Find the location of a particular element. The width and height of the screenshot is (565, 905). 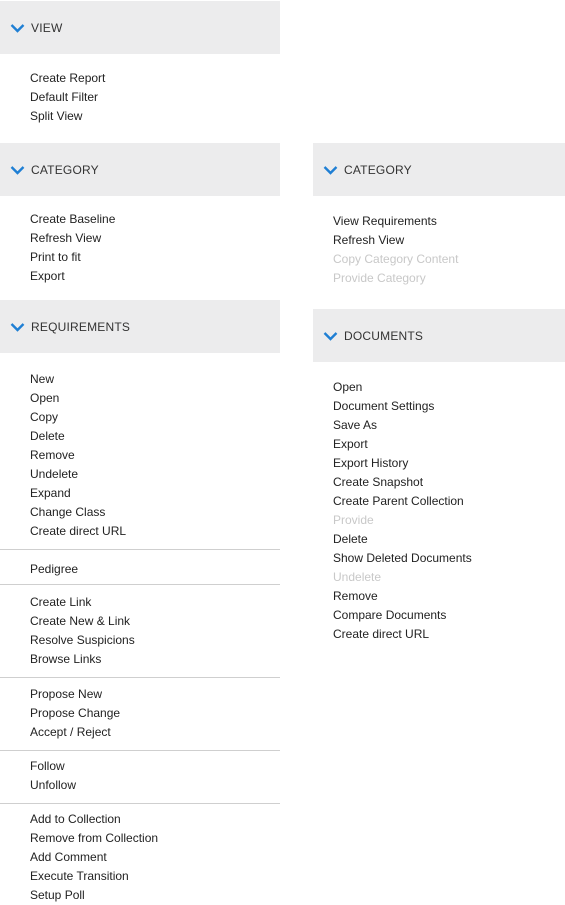

requirements-menu-group-5: Follow Unfollow is located at coordinates (53, 776).